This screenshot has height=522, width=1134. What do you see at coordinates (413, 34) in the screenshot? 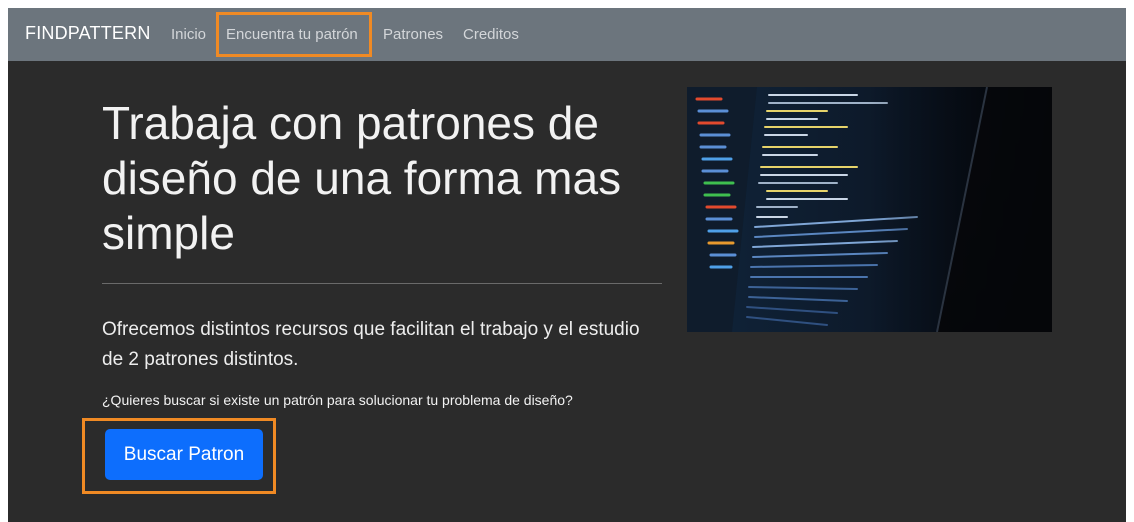
I see `nav-link-patrones: Patrones` at bounding box center [413, 34].